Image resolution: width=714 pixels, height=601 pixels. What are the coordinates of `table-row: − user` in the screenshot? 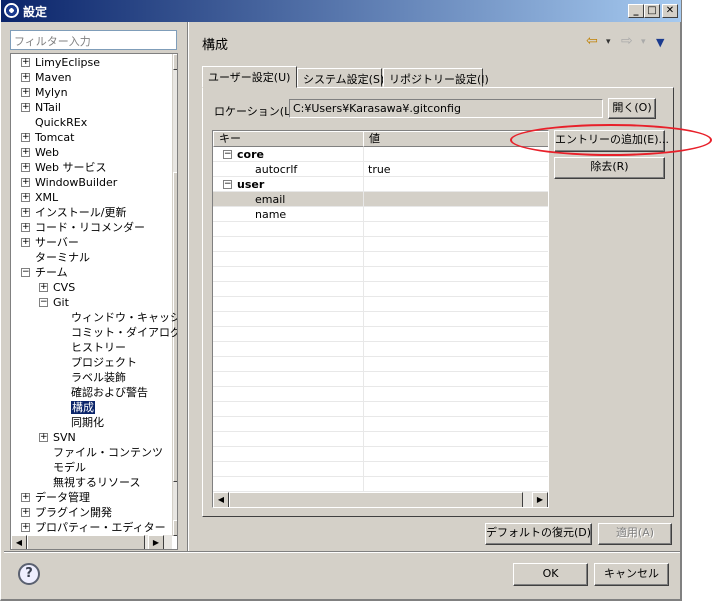 It's located at (380, 184).